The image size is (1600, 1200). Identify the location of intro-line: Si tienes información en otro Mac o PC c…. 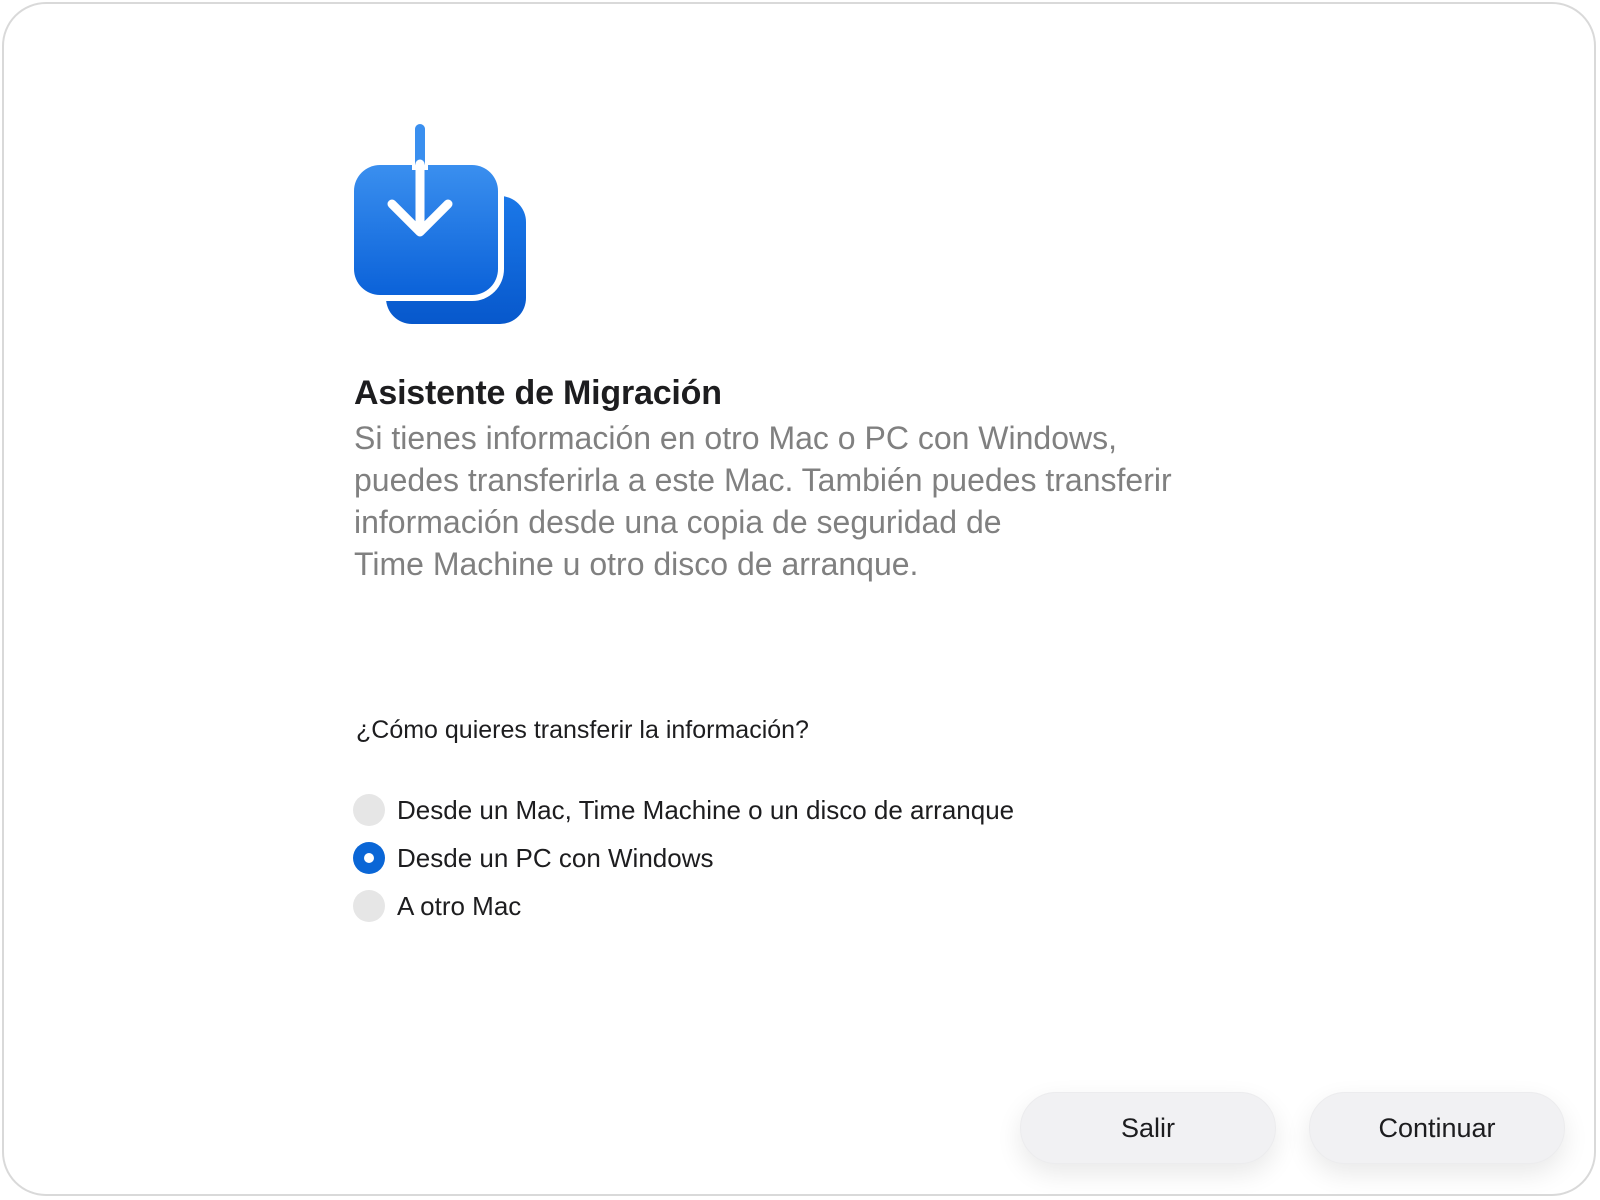
(735, 438).